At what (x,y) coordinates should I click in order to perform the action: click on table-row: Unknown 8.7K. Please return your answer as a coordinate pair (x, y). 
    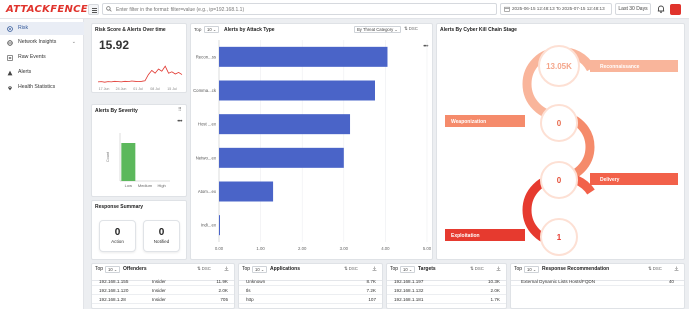
    Looking at the image, I should click on (310, 281).